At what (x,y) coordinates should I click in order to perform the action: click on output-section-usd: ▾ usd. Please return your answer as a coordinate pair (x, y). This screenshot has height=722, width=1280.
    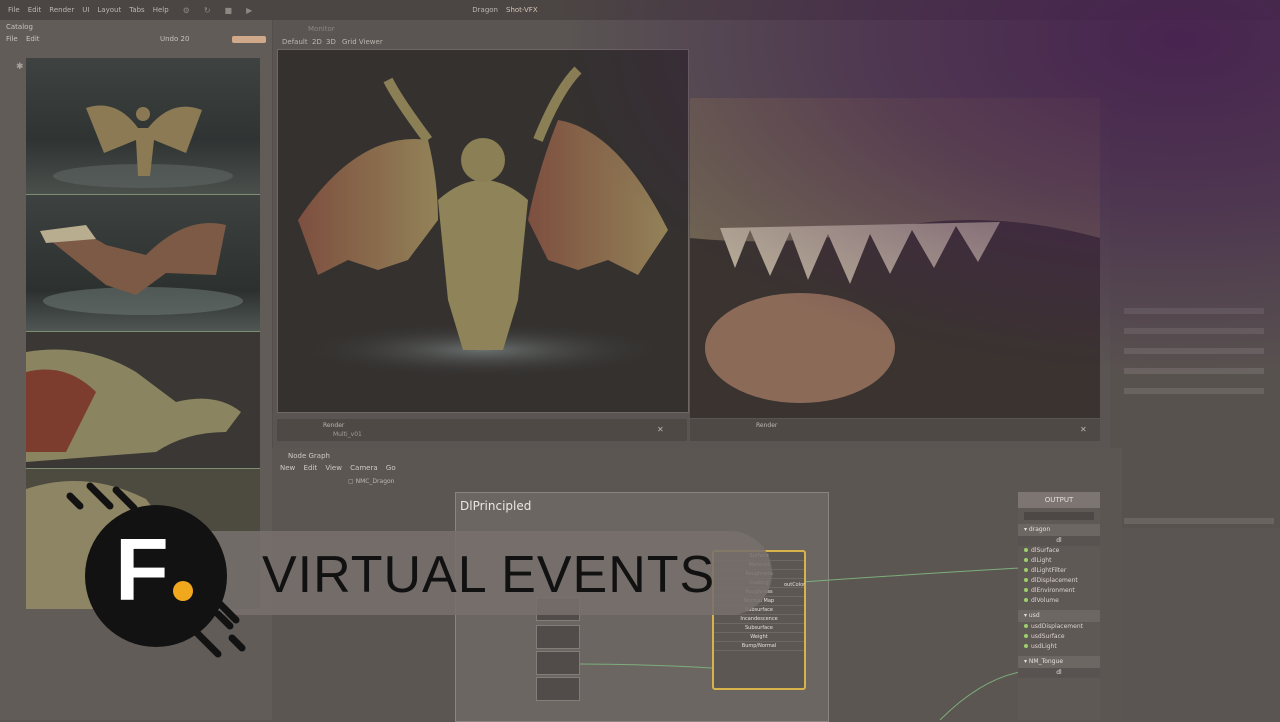
    Looking at the image, I should click on (1059, 616).